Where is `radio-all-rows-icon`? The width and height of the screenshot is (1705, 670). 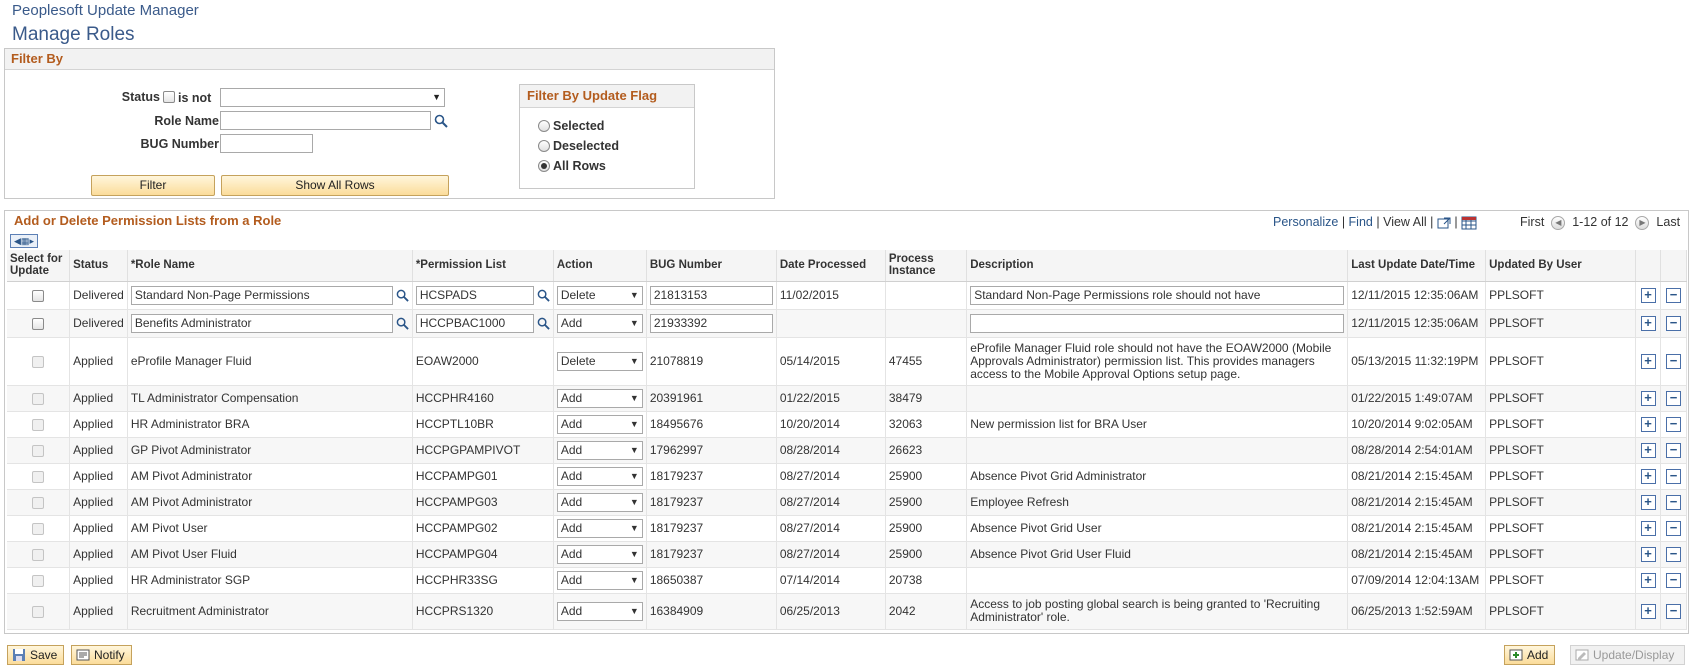
radio-all-rows-icon is located at coordinates (544, 166).